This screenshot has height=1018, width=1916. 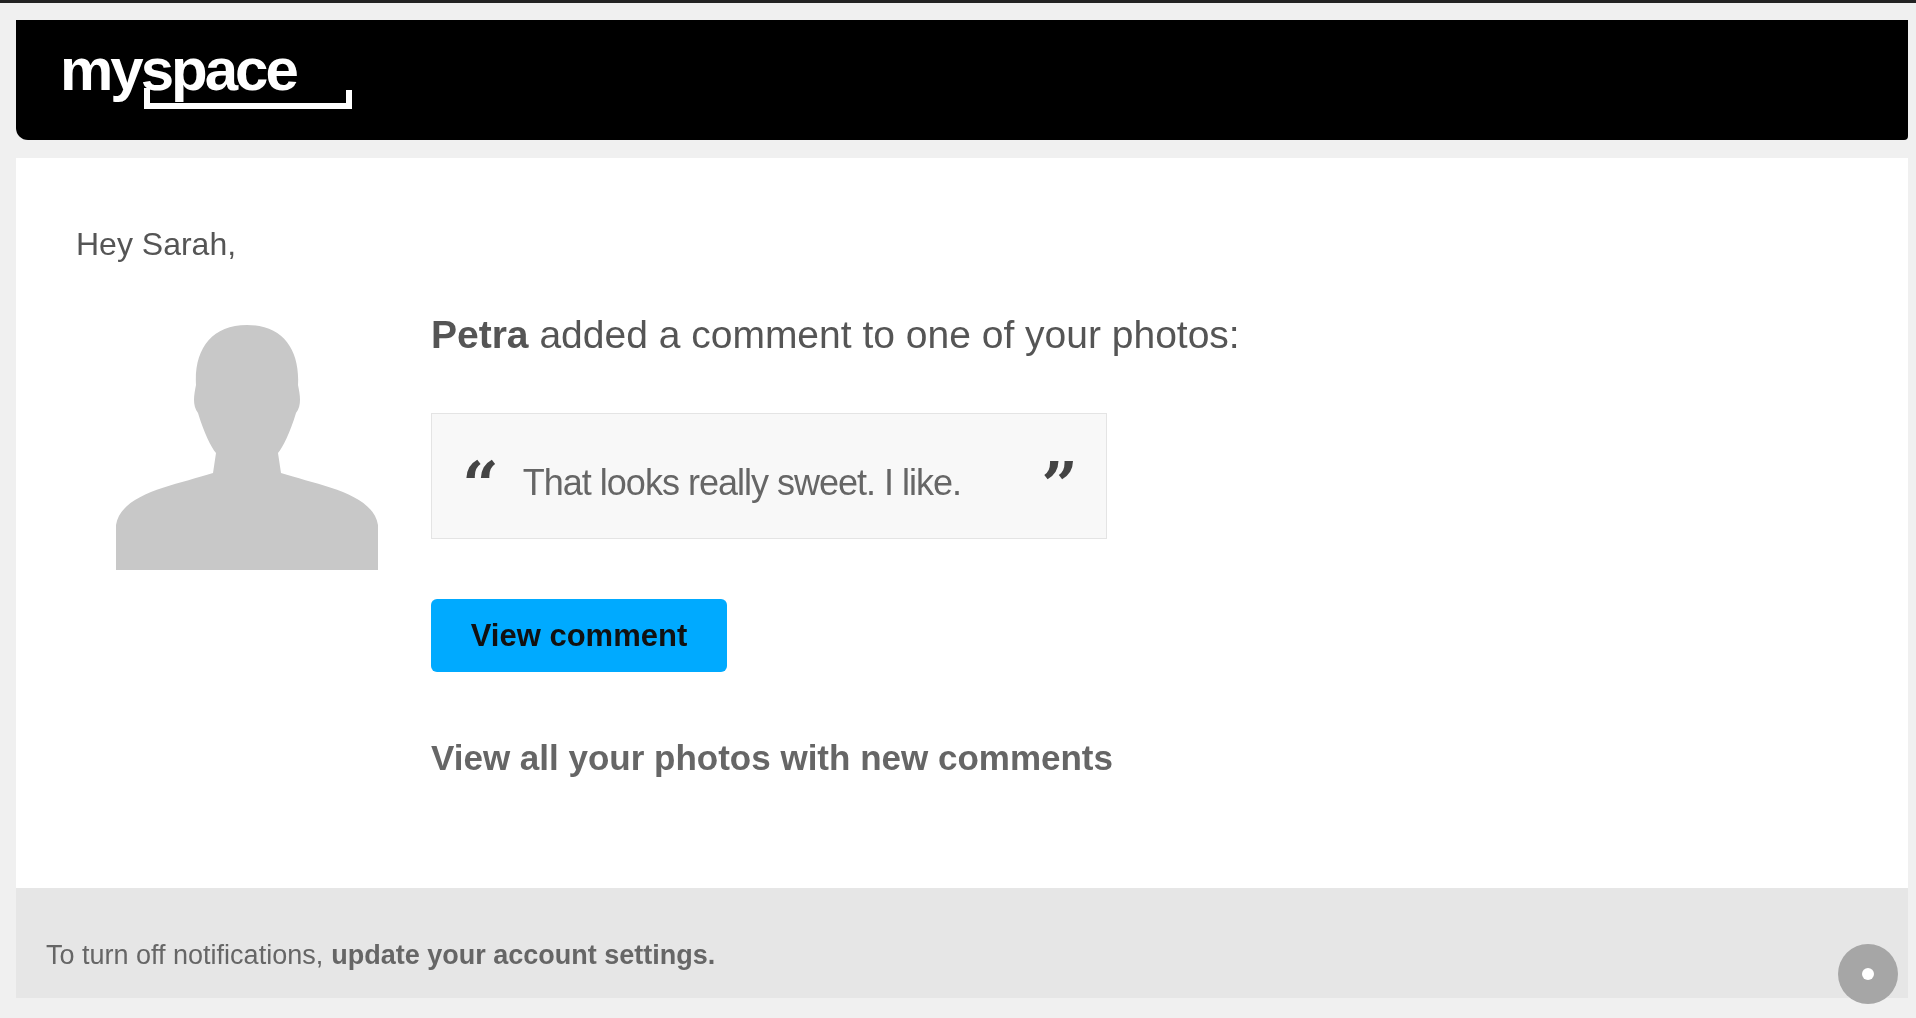 I want to click on close-quote-mark: ”, so click(x=1059, y=476).